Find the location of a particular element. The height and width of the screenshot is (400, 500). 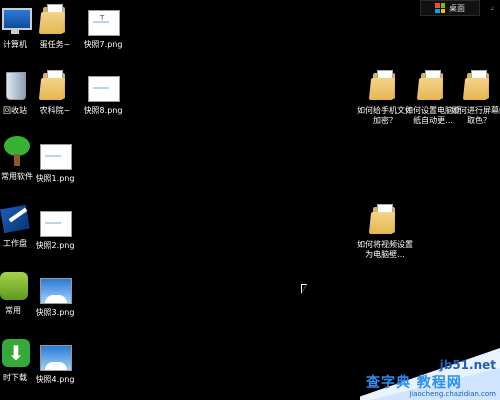

toolbar-corner-icon: ⌟ is located at coordinates (491, 7).